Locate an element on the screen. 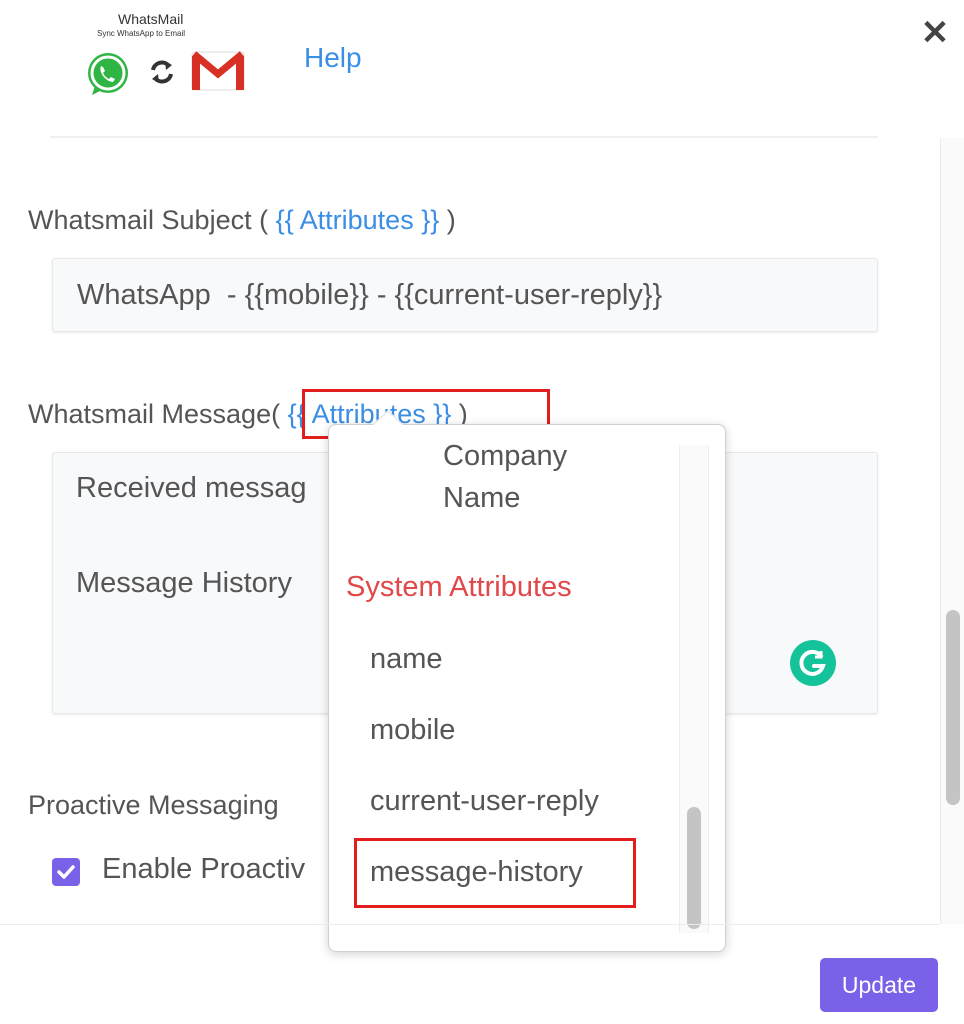  dropdown-caret-fill is located at coordinates (388, 418).